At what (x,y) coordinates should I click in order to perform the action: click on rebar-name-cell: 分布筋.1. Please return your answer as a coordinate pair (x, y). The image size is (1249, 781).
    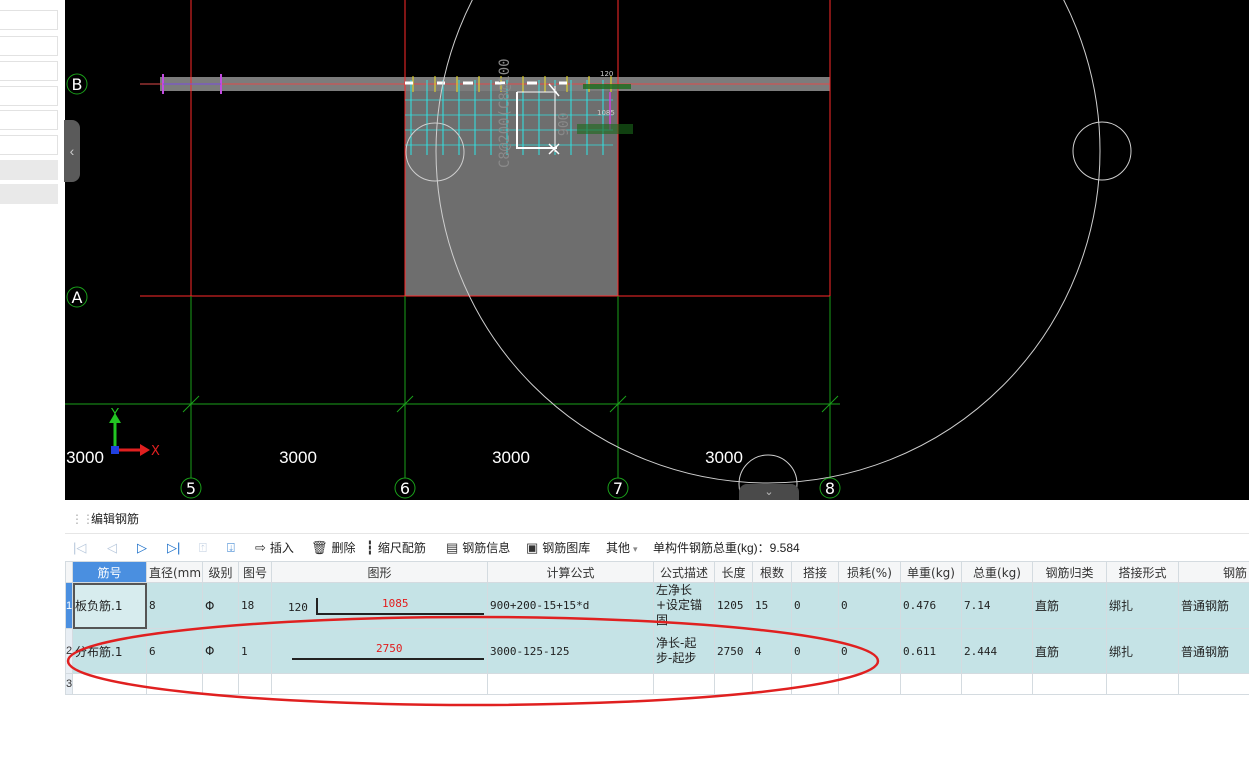
    Looking at the image, I should click on (109, 651).